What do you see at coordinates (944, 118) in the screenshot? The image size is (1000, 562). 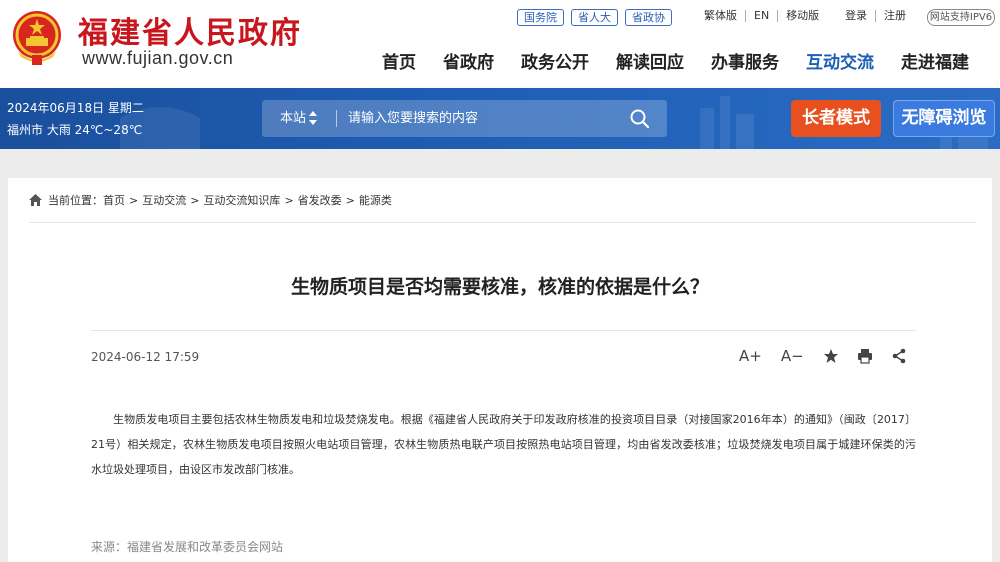 I see `accessibility-button: 无障碍浏览` at bounding box center [944, 118].